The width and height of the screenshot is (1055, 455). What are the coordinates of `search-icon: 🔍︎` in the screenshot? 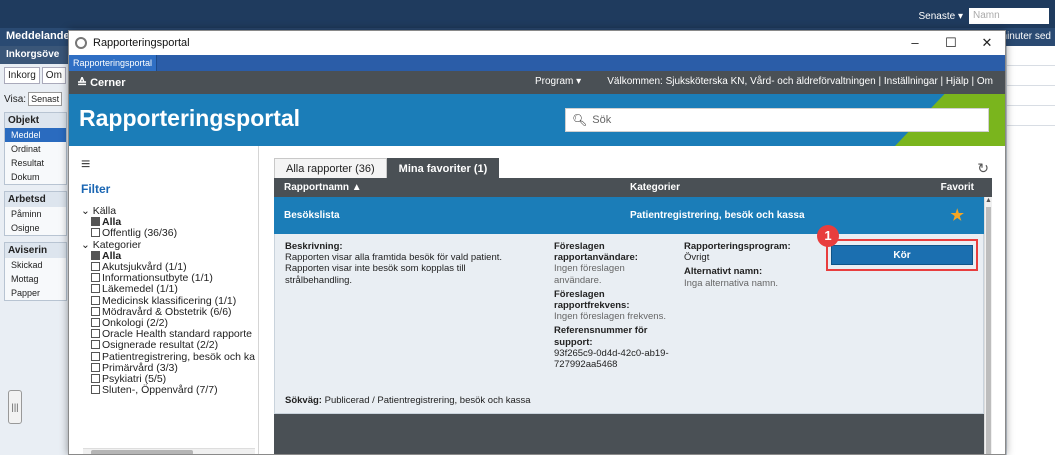 It's located at (580, 120).